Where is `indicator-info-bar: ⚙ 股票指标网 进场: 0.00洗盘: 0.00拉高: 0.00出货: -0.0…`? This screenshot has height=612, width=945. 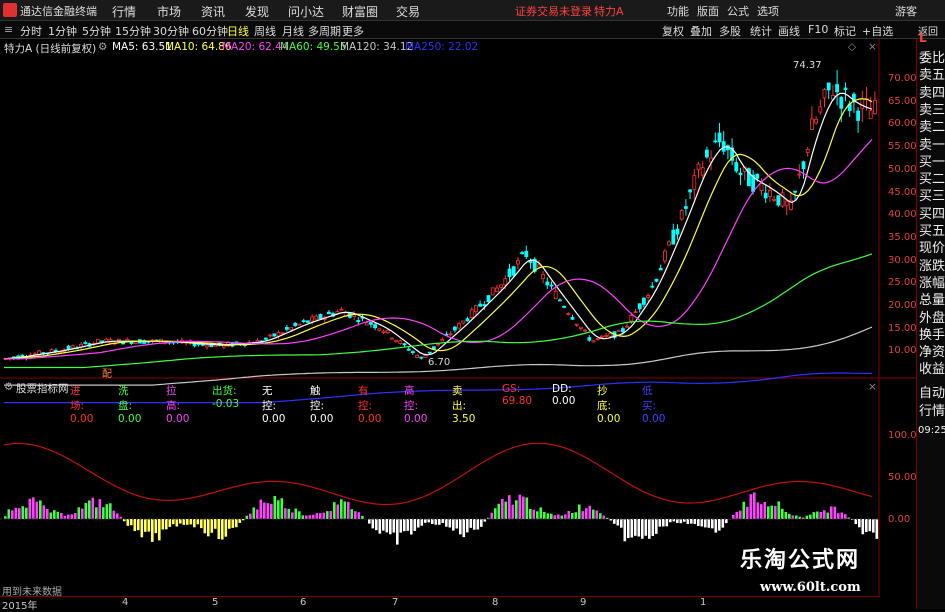 indicator-info-bar: ⚙ 股票指标网 进场: 0.00洗盘: 0.00拉高: 0.00出货: -0.0… is located at coordinates (440, 387).